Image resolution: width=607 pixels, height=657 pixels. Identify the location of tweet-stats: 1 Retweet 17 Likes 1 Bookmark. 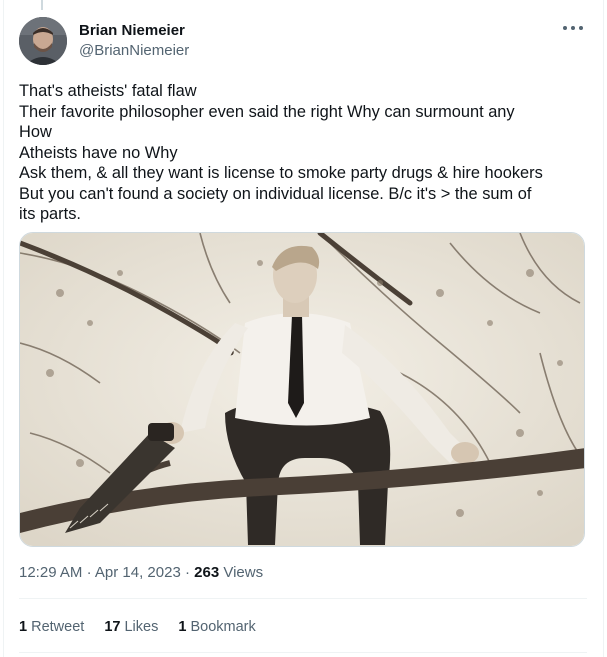
(147, 627).